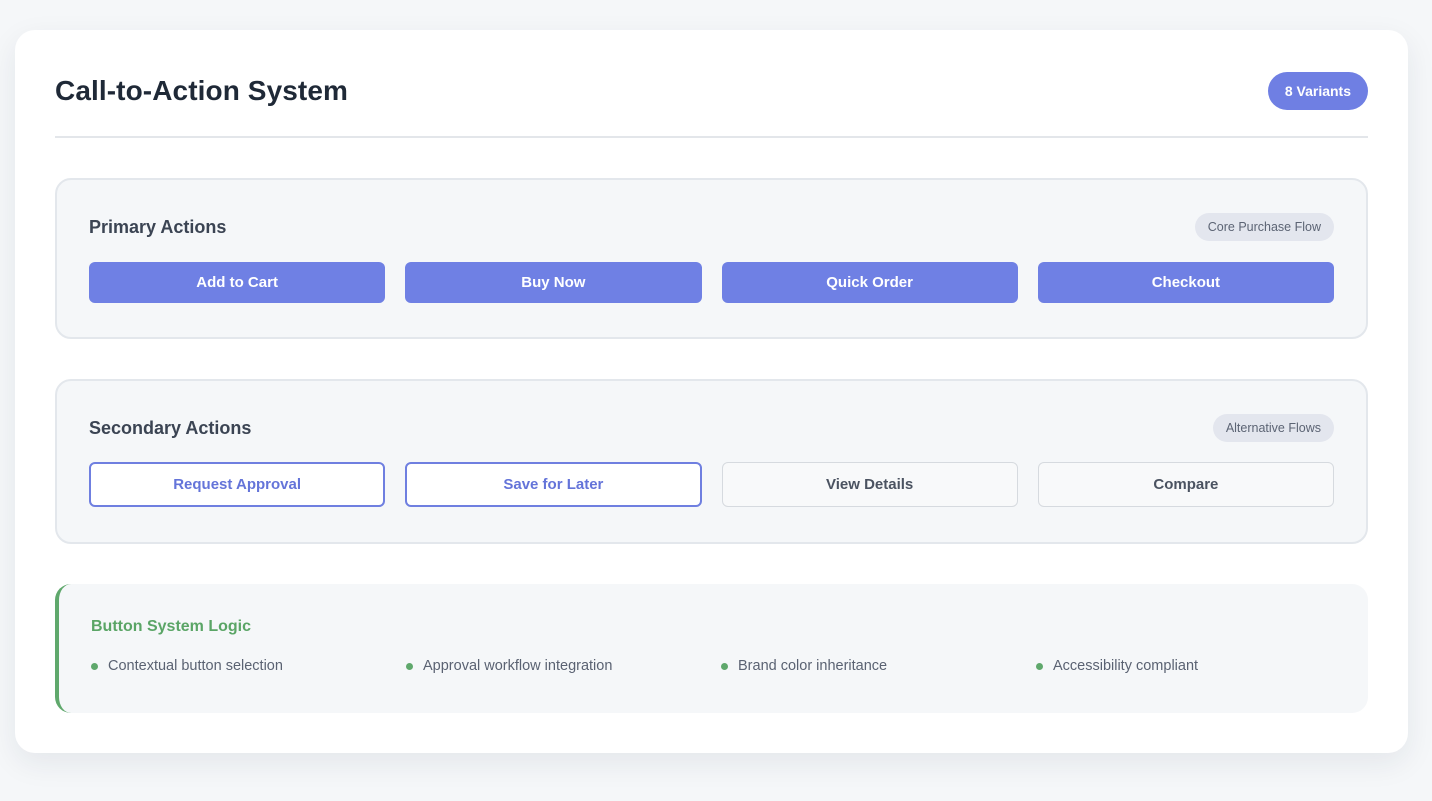 This screenshot has height=801, width=1432. What do you see at coordinates (711, 282) in the screenshot?
I see `primary-button-row: Add to Cart Buy Now Quick Order Checkout` at bounding box center [711, 282].